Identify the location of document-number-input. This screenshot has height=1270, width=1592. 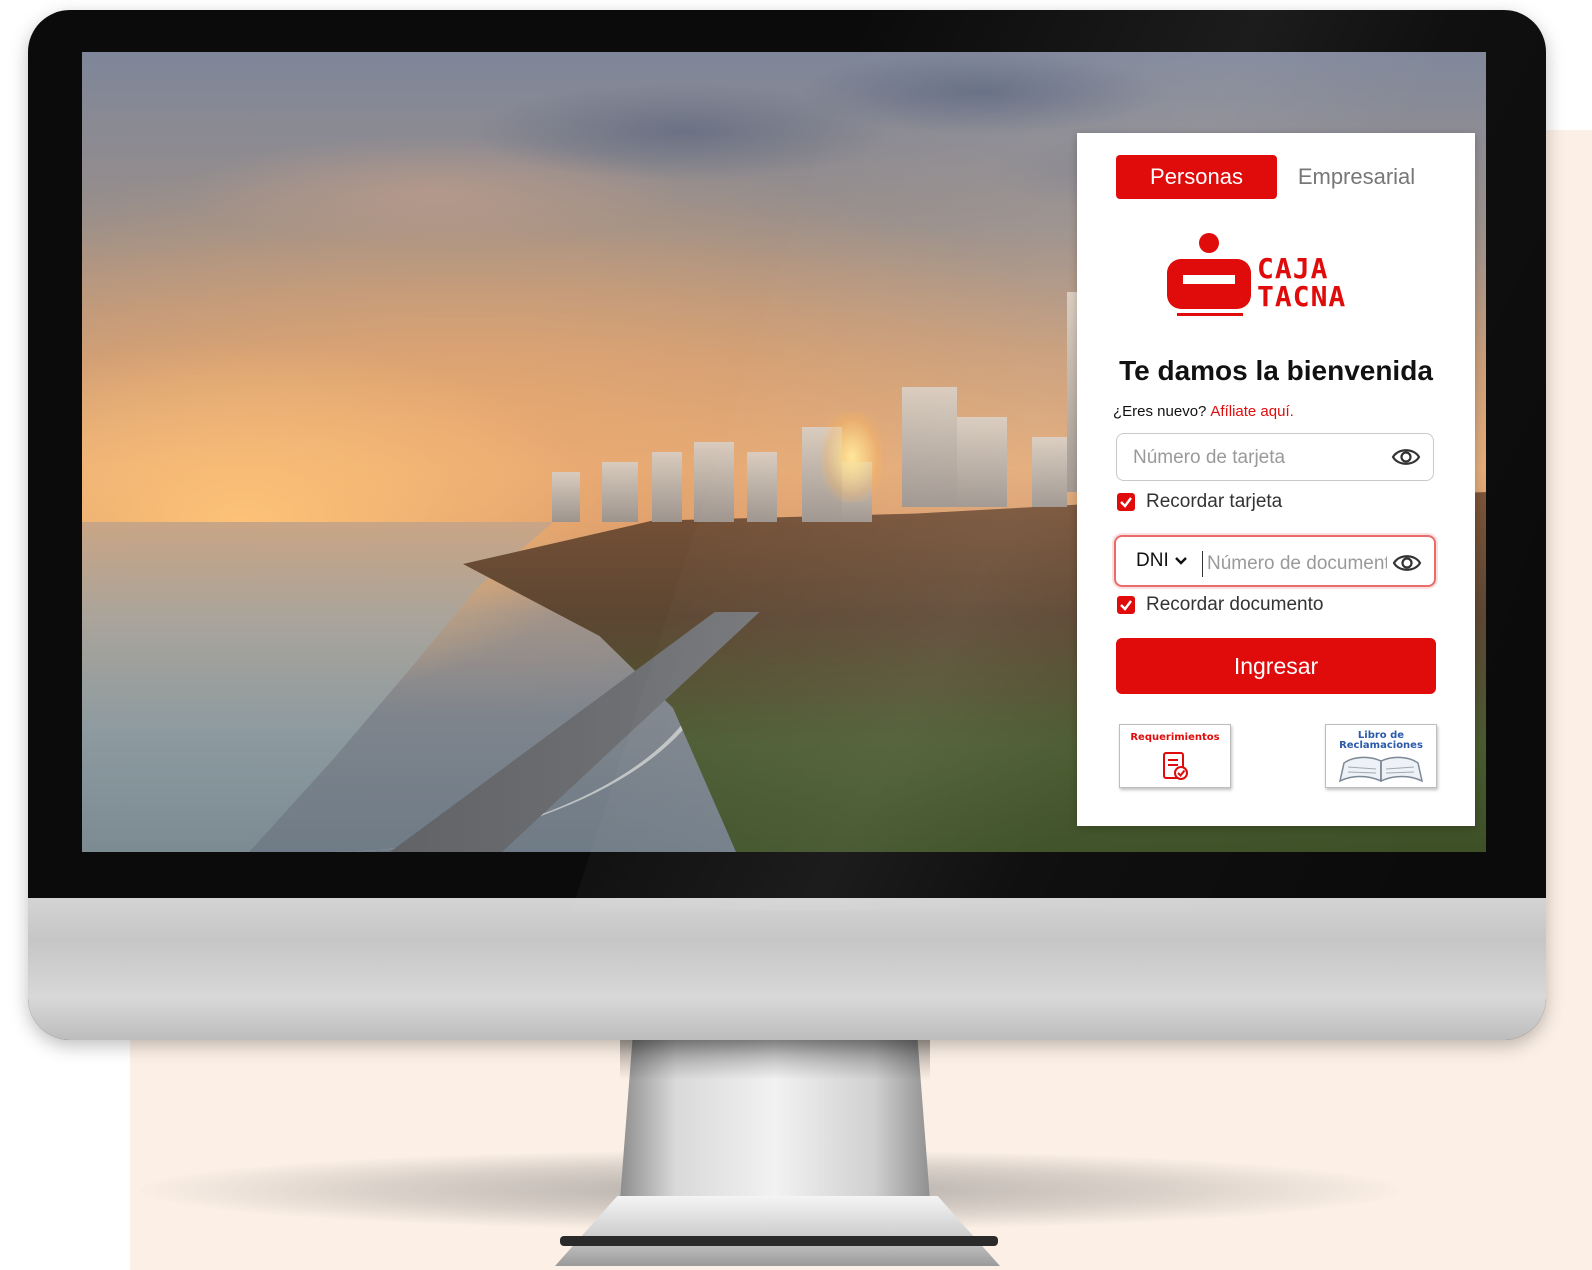
(1295, 564).